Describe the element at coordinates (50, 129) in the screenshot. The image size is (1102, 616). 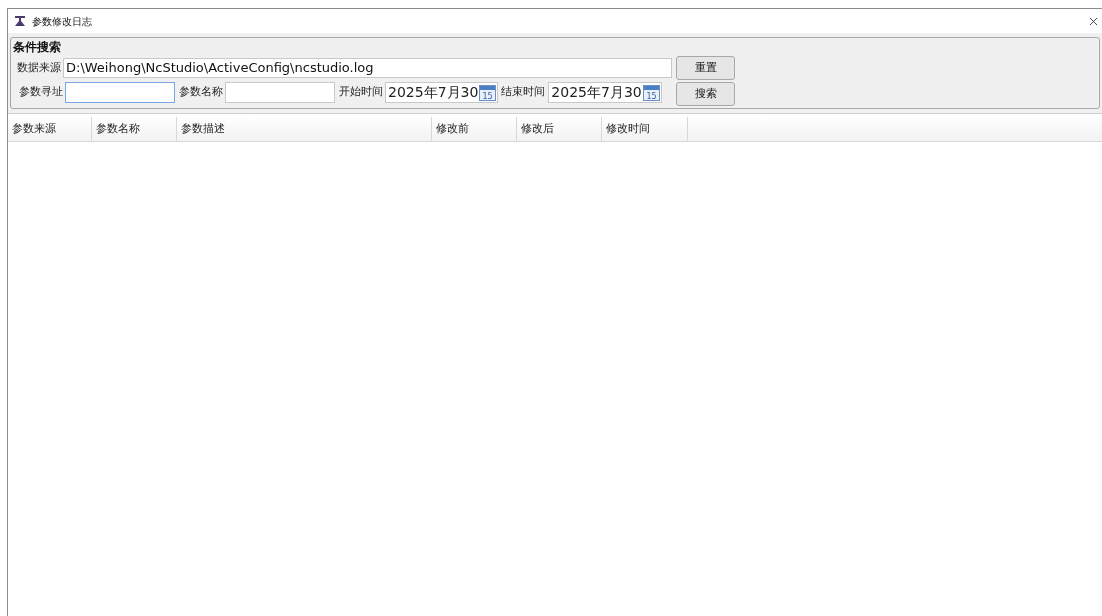
I see `column-header: 参数来源` at that location.